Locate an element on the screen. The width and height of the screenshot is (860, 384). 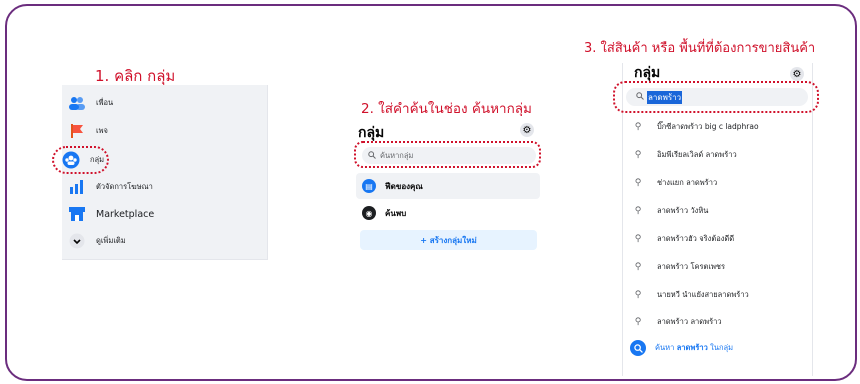
result-item: ⚲ ช่างแยก ลาดพร้าว is located at coordinates (720, 183).